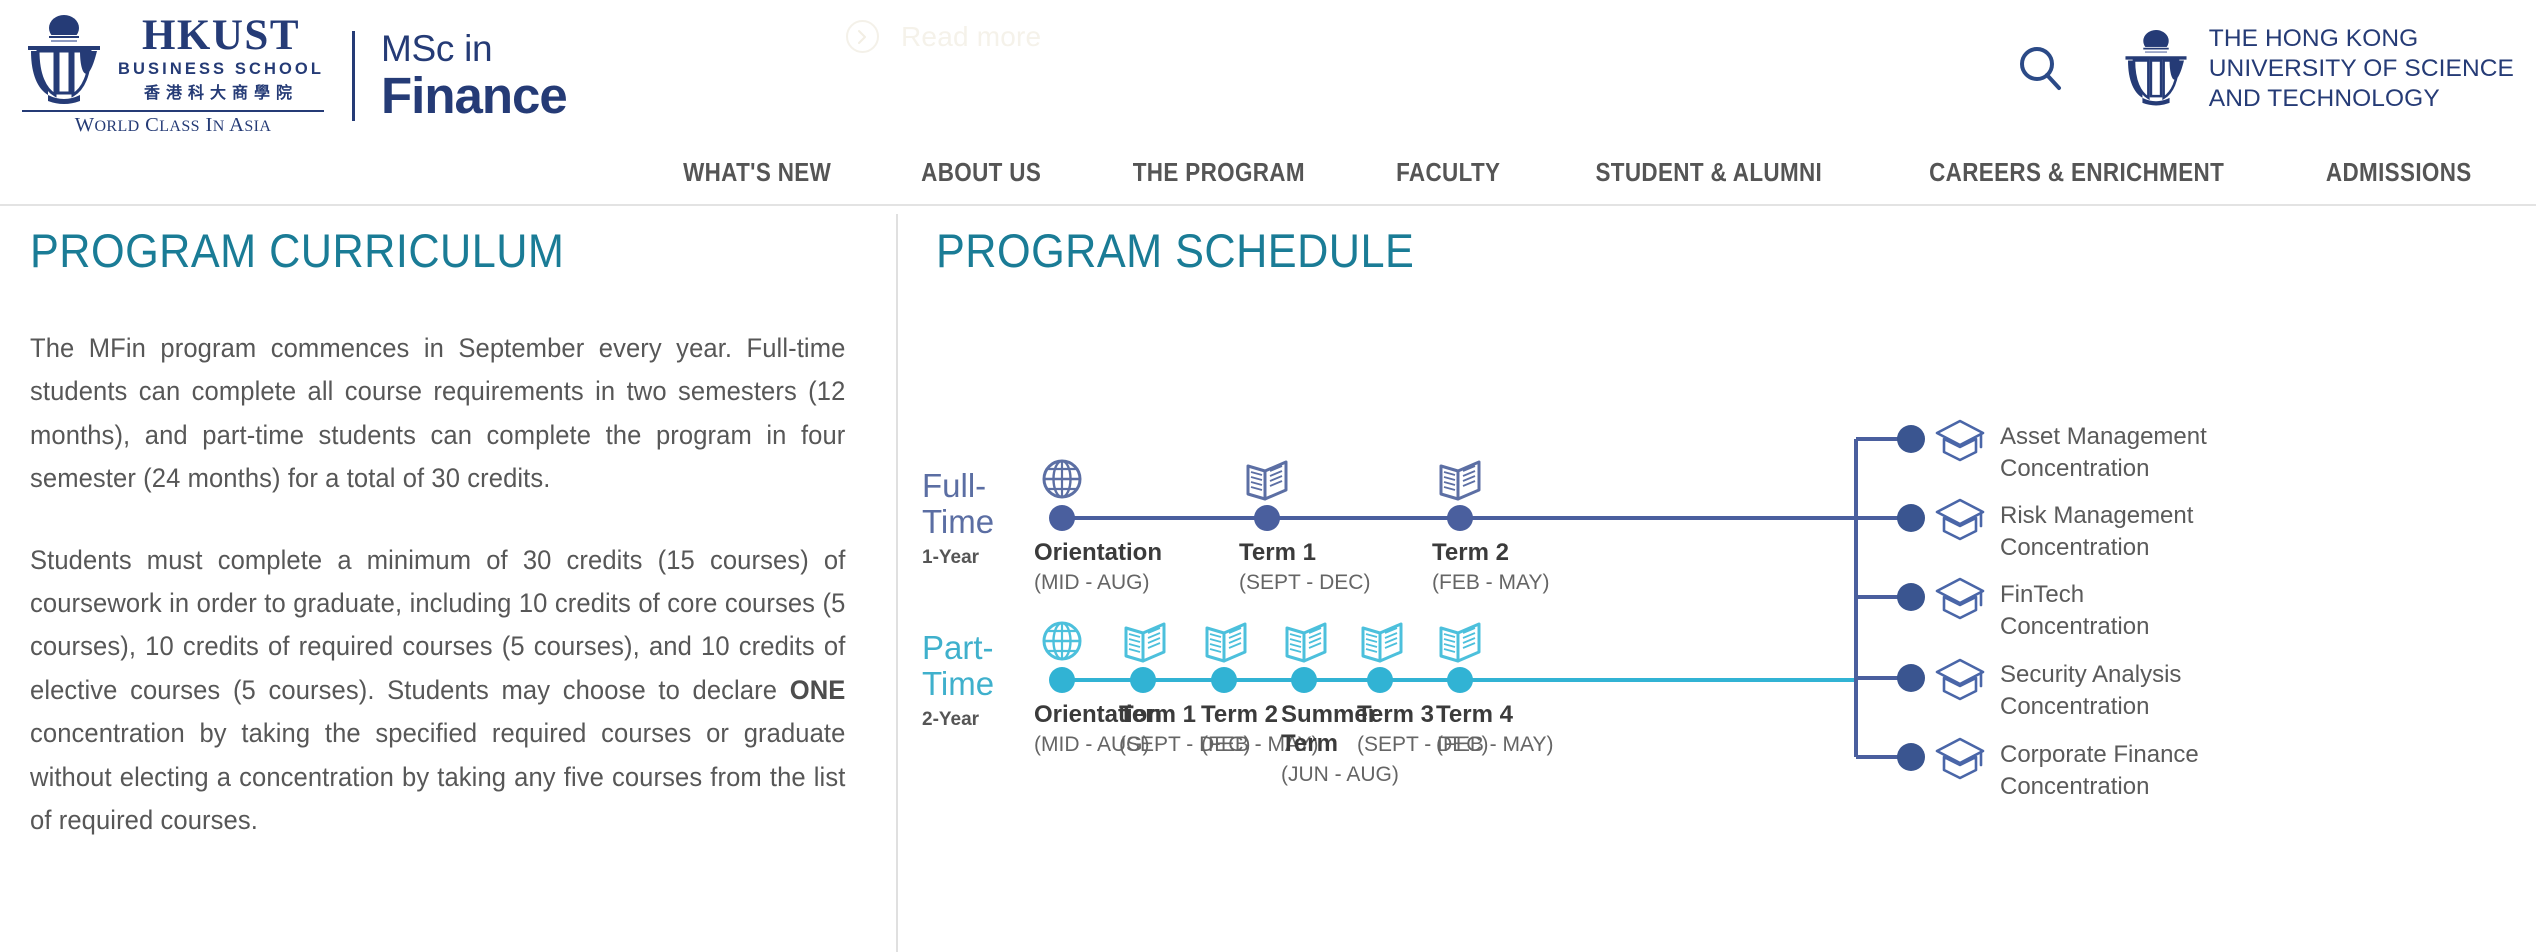 Image resolution: width=2536 pixels, height=952 pixels. Describe the element at coordinates (173, 110) in the screenshot. I see `brand-rule` at that location.